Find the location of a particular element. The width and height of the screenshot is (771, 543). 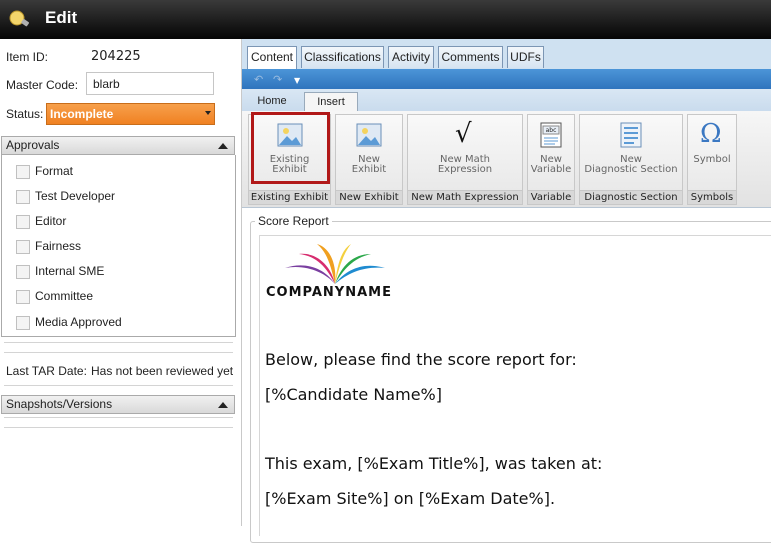

approval-checkbox-format is located at coordinates (23, 172).